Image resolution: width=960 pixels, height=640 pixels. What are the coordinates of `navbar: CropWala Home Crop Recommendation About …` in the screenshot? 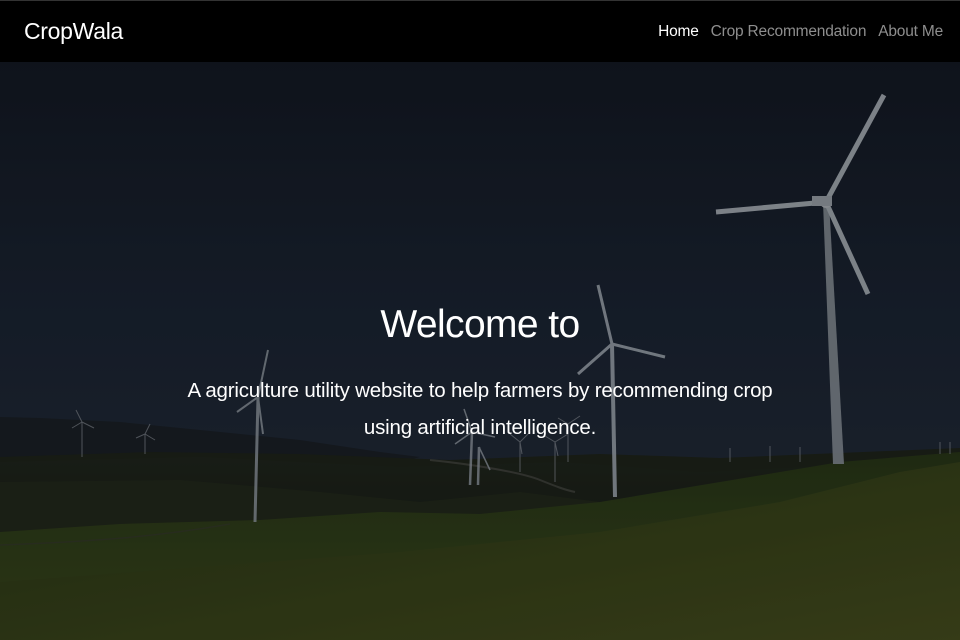 It's located at (480, 31).